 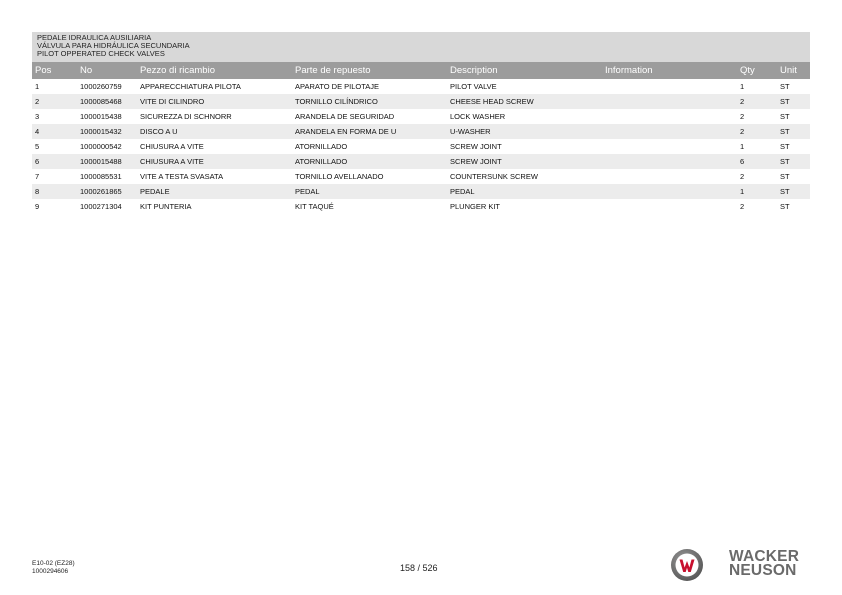 What do you see at coordinates (369, 86) in the screenshot?
I see `cell-spanish: APARATO DE PILOTAJE` at bounding box center [369, 86].